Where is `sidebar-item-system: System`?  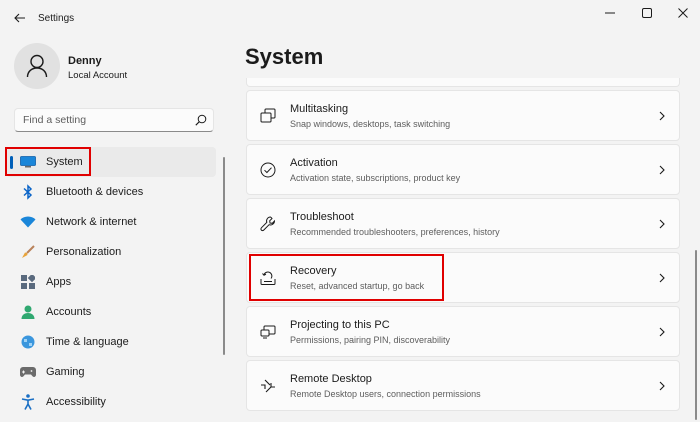
sidebar-item-system: System is located at coordinates (111, 162).